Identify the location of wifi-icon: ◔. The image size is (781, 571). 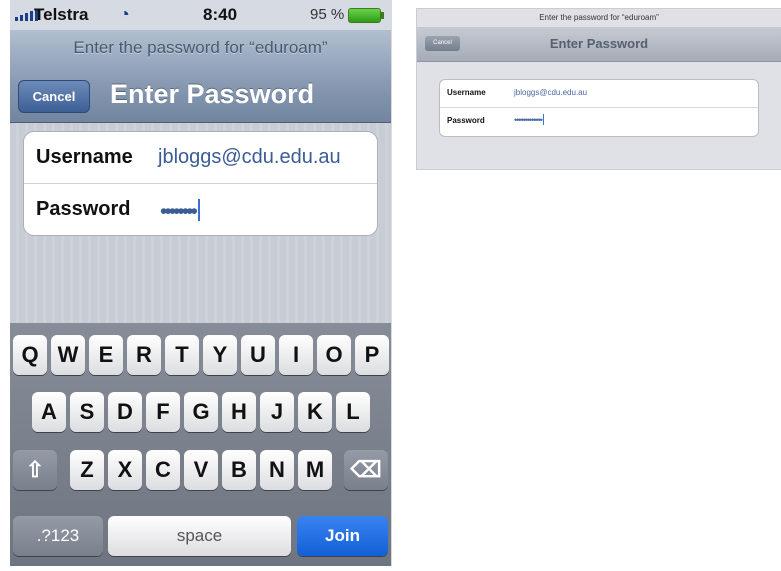
(124, 14).